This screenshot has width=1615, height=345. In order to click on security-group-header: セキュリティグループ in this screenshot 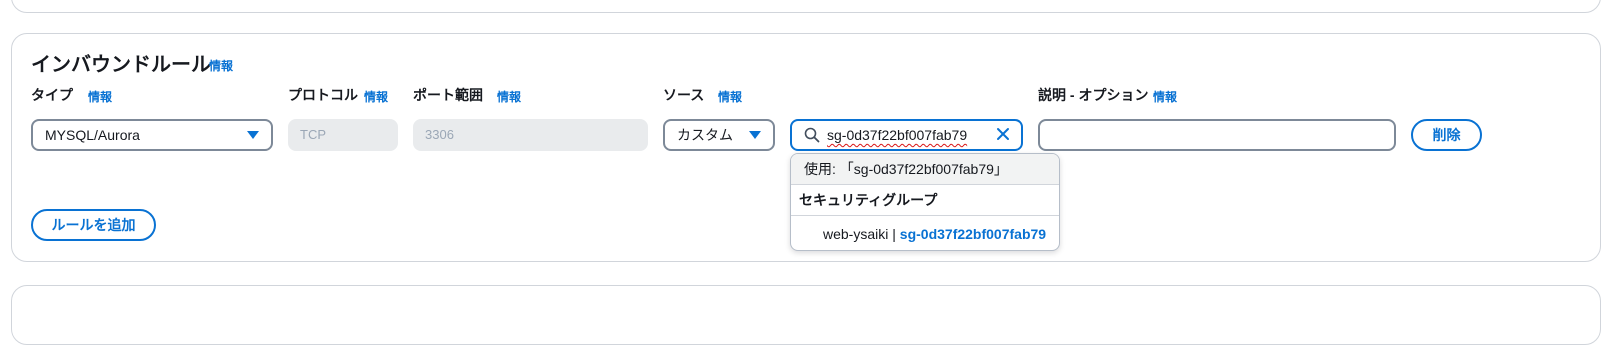, I will do `click(925, 200)`.